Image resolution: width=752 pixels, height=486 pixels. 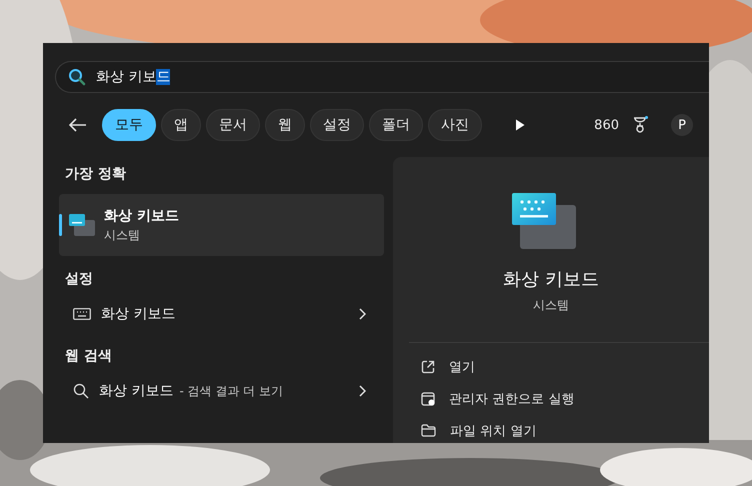 What do you see at coordinates (79, 279) in the screenshot?
I see `section-heading: 설정` at bounding box center [79, 279].